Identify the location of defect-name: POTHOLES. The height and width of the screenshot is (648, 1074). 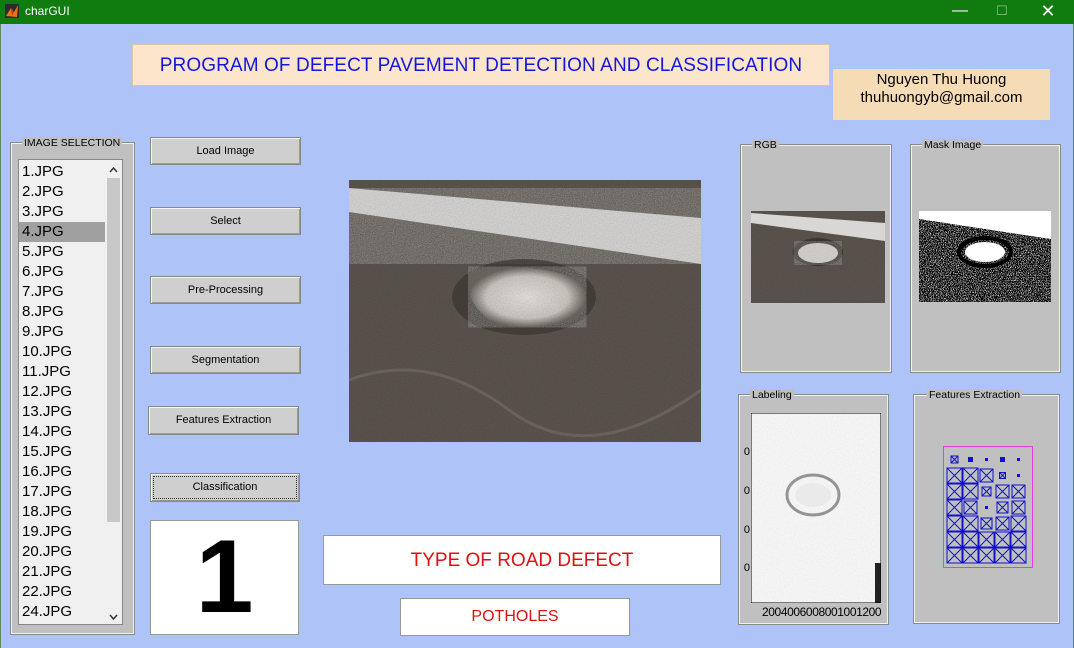
(515, 616).